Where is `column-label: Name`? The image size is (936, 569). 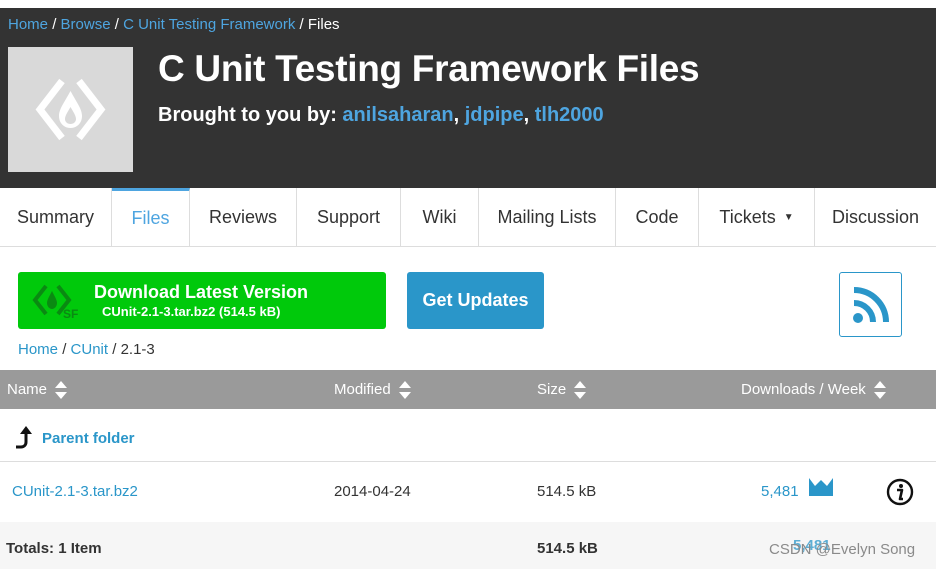
column-label: Name is located at coordinates (27, 389).